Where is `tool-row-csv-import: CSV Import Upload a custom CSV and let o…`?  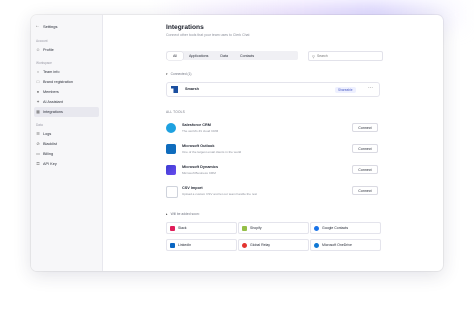 tool-row-csv-import: CSV Import Upload a custom CSV and let o… is located at coordinates (272, 192).